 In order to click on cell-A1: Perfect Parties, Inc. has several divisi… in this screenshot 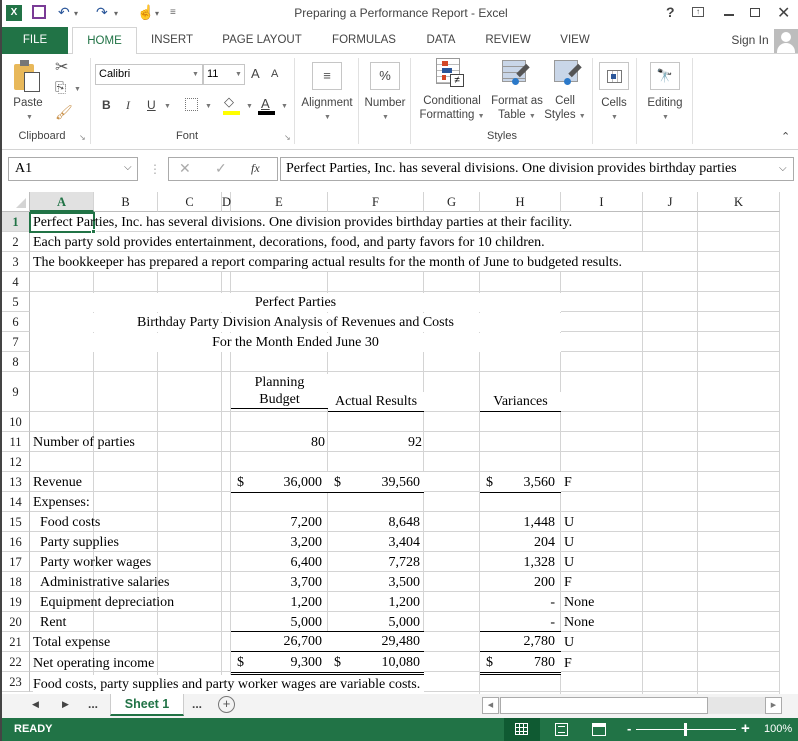, I will do `click(302, 222)`.